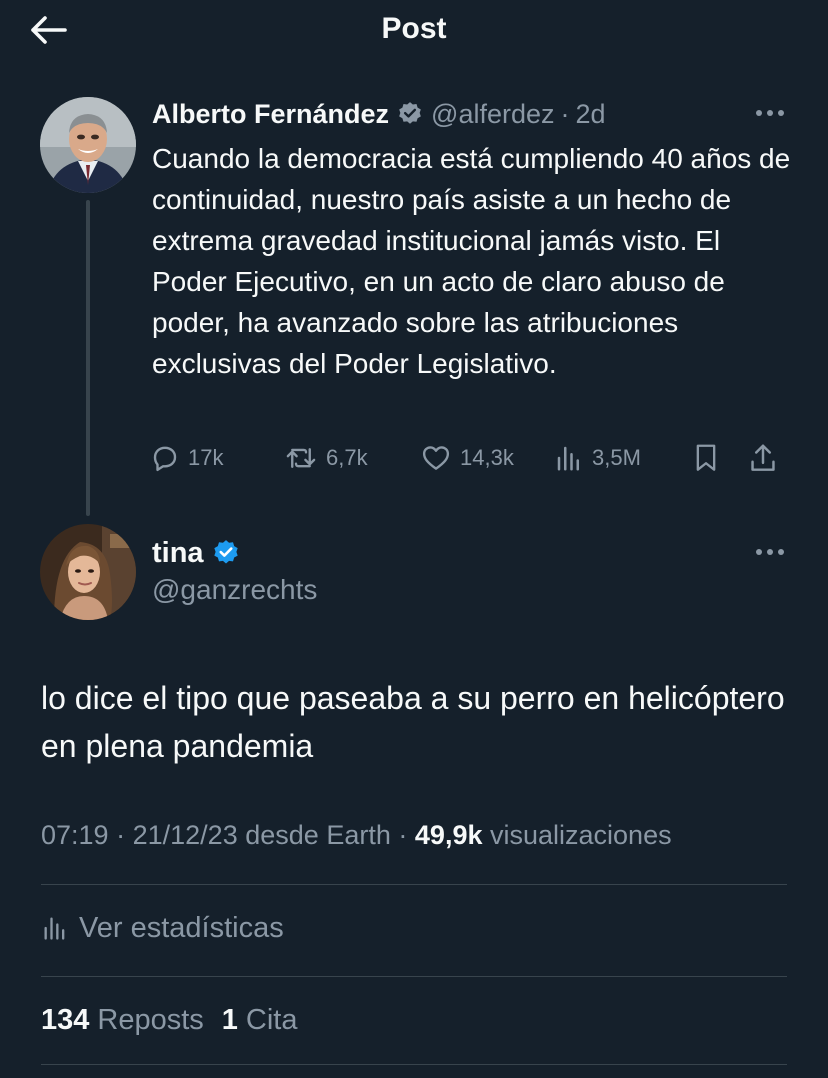  I want to click on quoted-author-name: Alberto Fernández, so click(270, 114).